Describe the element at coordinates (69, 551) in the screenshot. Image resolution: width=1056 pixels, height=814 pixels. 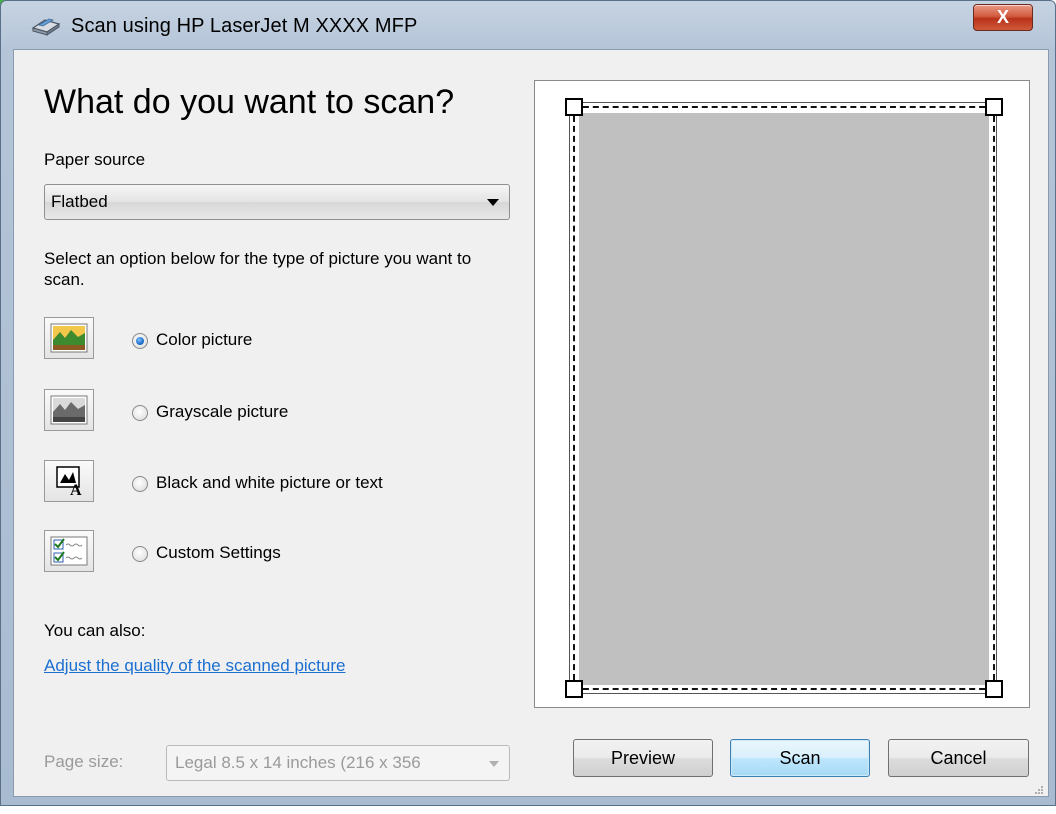
I see `custom-settings-icon` at that location.